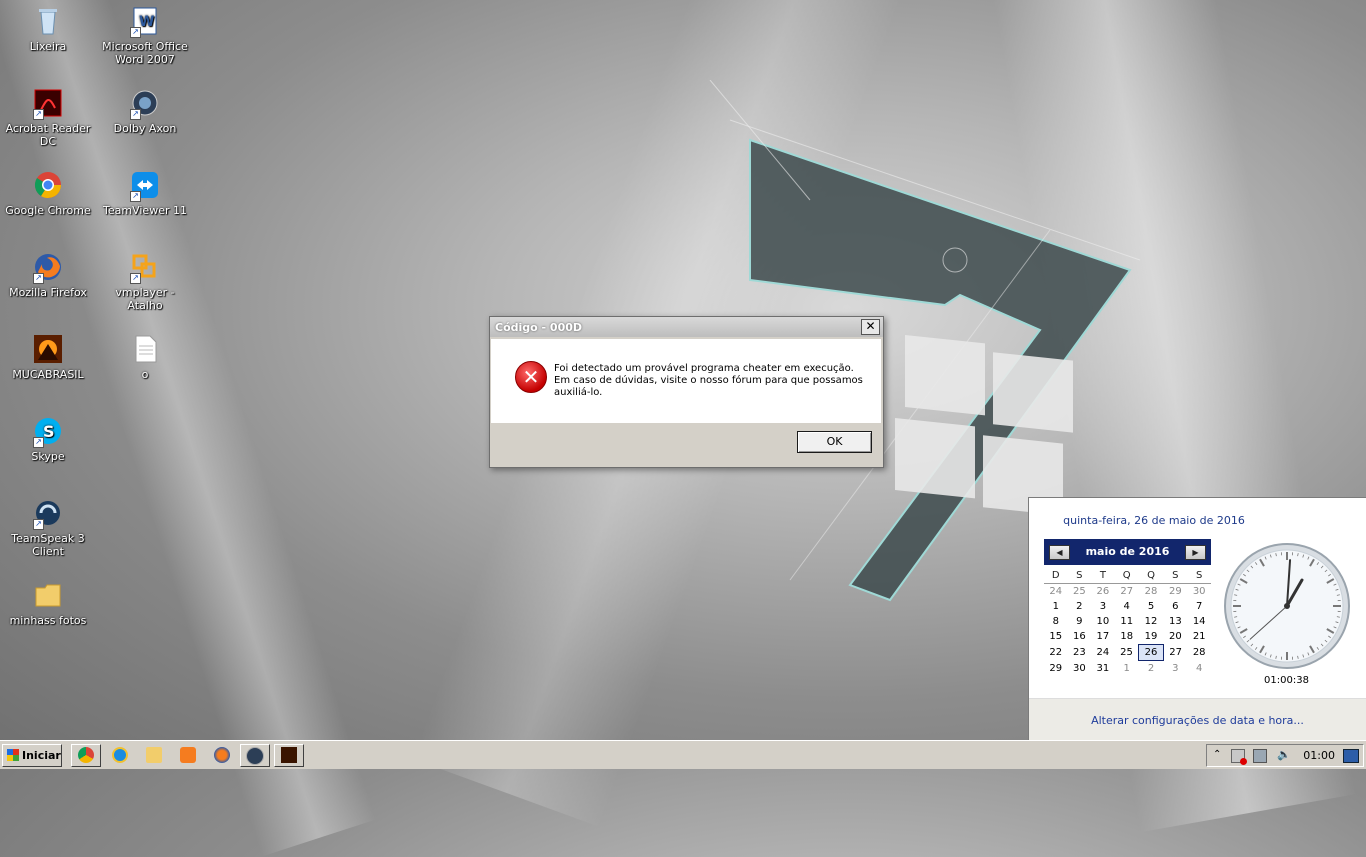 This screenshot has height=857, width=1366. What do you see at coordinates (48, 528) in the screenshot?
I see `desktop-icon-teamspeak: ↗ TeamSpeak 3 Client` at bounding box center [48, 528].